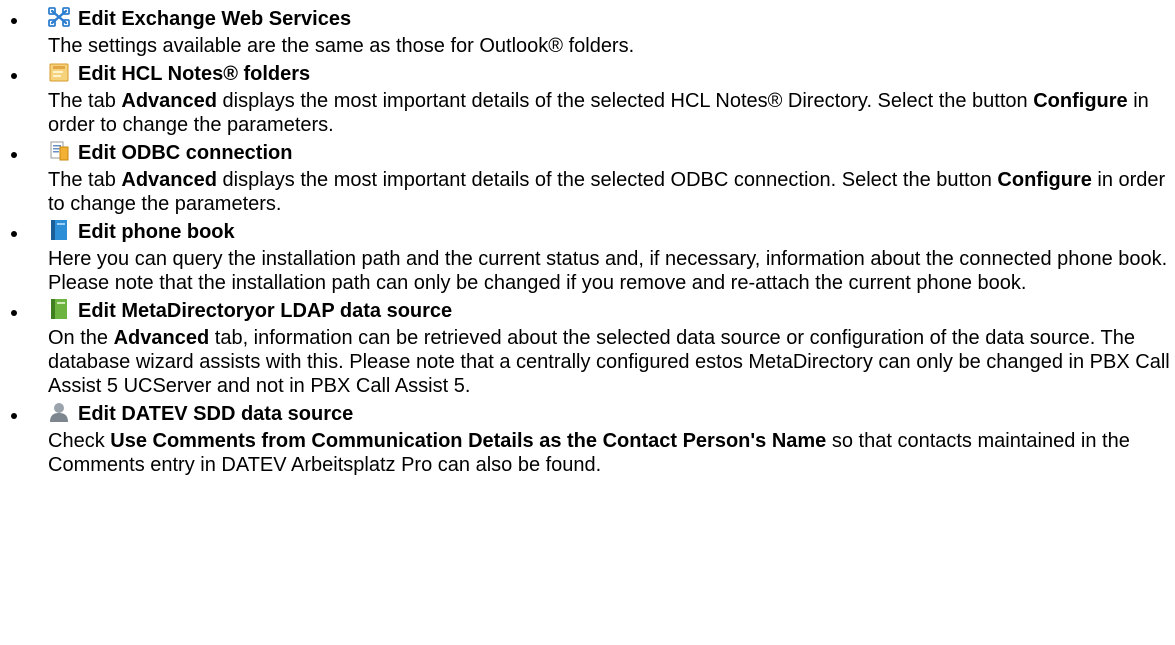 The image size is (1175, 645). What do you see at coordinates (611, 74) in the screenshot?
I see `item-heading: Edit HCL Notes® folders` at bounding box center [611, 74].